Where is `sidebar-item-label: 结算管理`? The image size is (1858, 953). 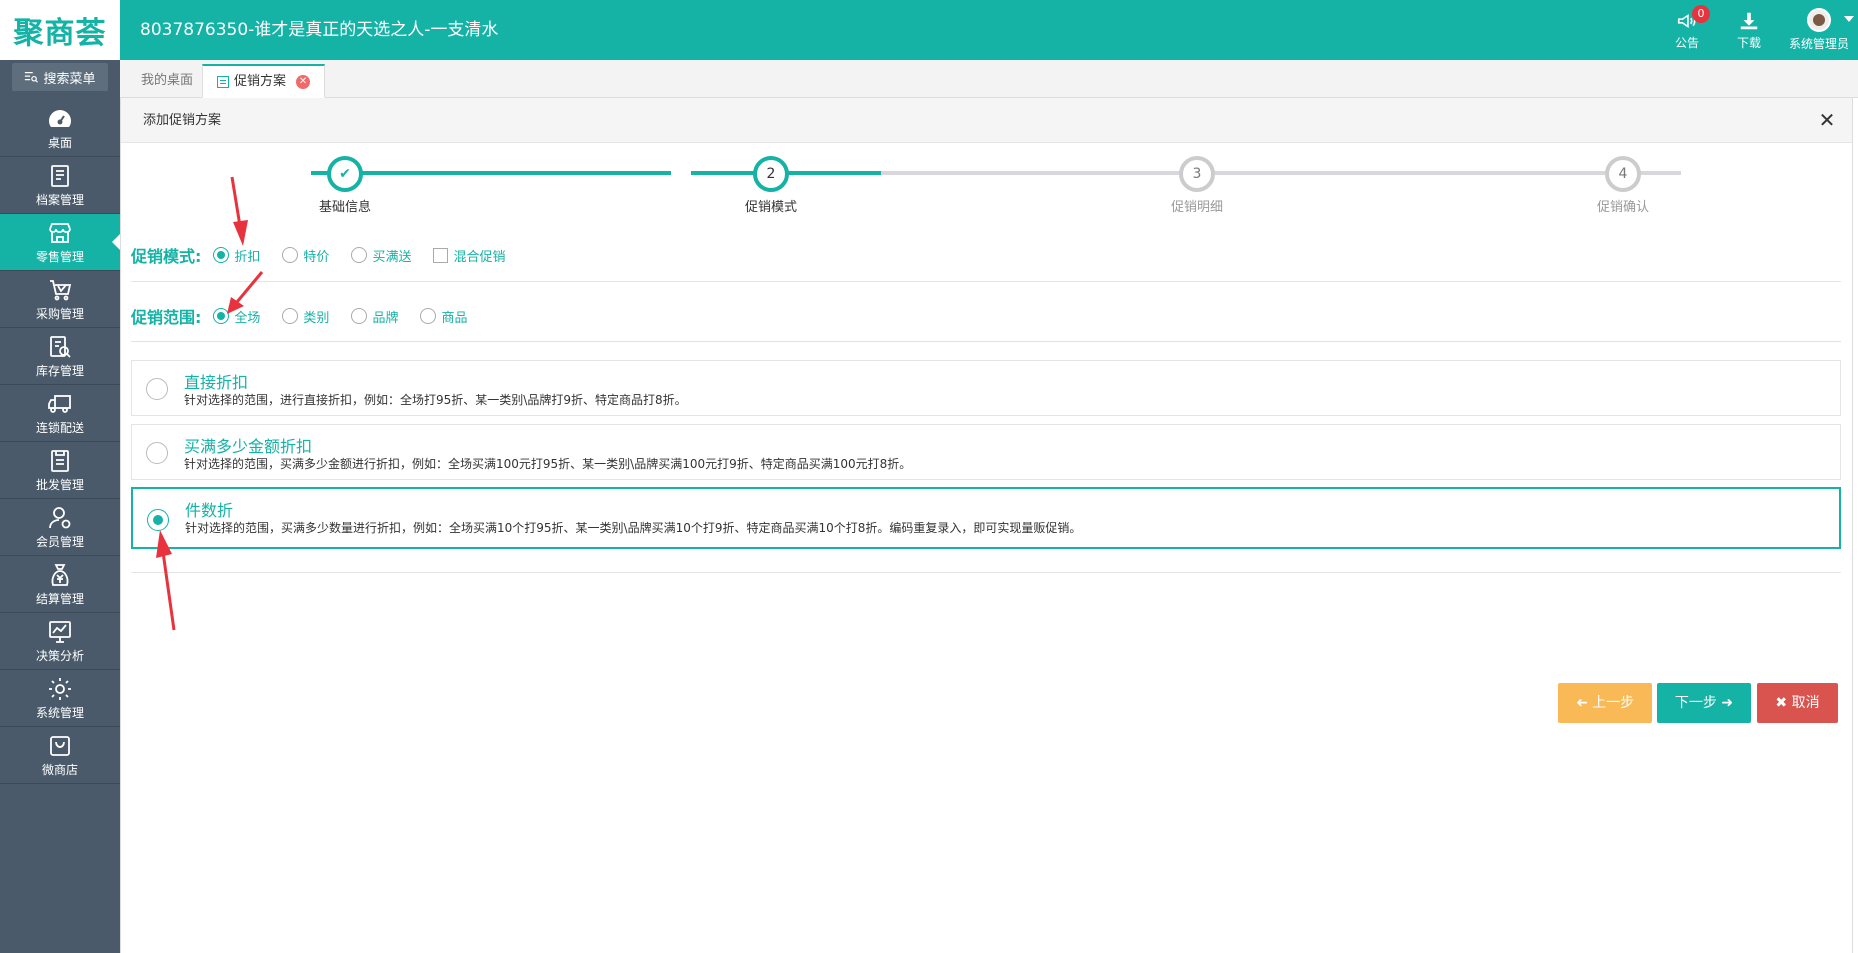
sidebar-item-label: 结算管理 is located at coordinates (59, 598).